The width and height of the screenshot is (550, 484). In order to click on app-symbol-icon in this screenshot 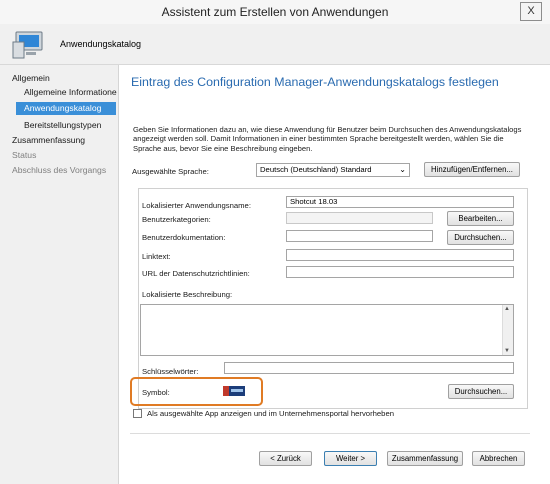, I will do `click(234, 391)`.